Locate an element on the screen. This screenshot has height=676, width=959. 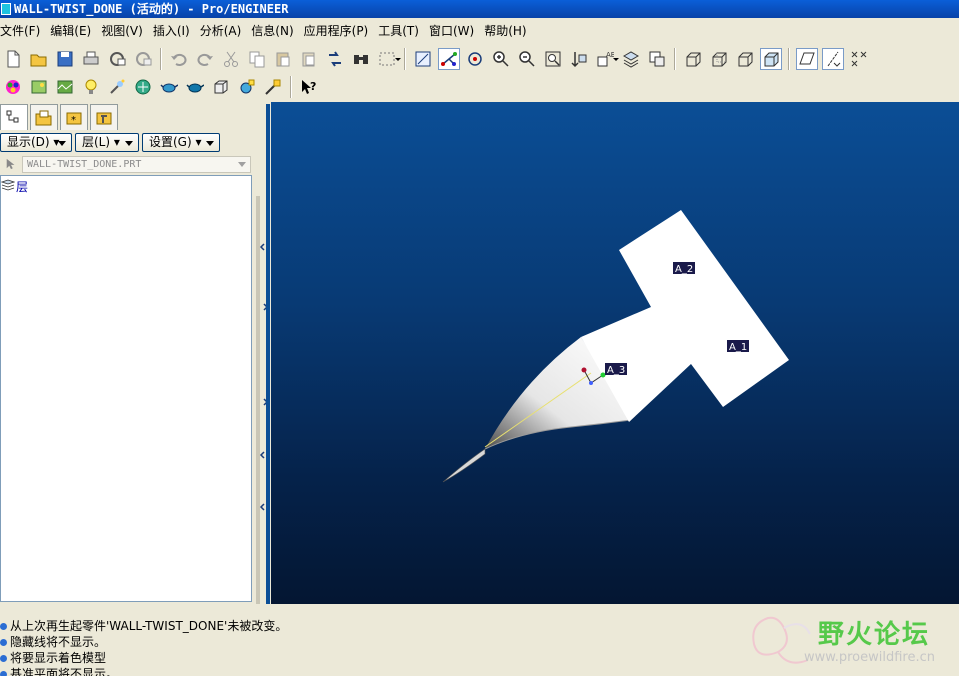
send-link-icon is located at coordinates (143, 59).